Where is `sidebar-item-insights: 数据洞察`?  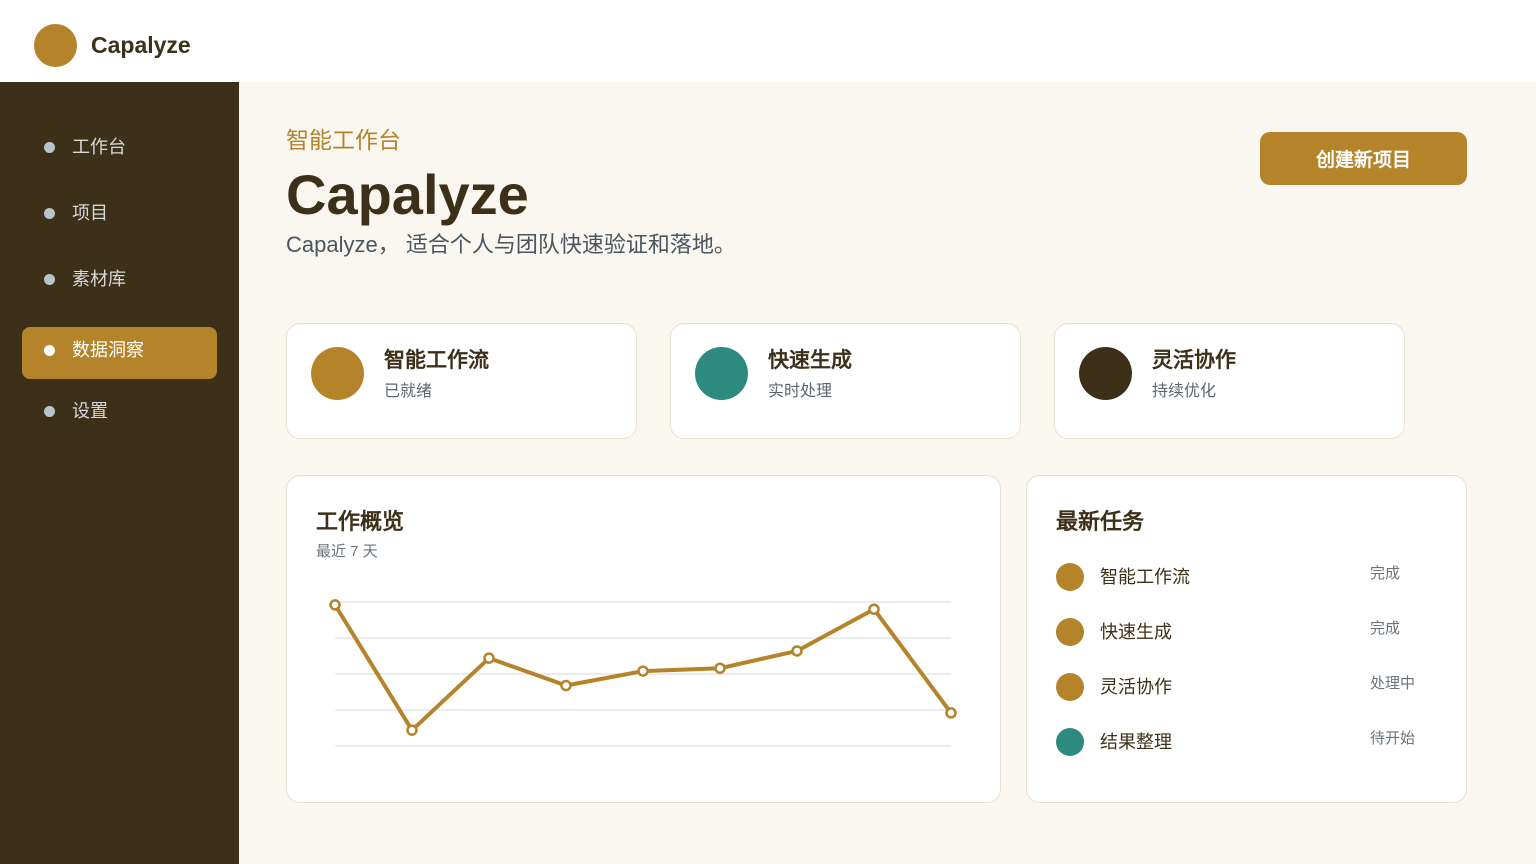
sidebar-item-insights: 数据洞察 is located at coordinates (119, 353).